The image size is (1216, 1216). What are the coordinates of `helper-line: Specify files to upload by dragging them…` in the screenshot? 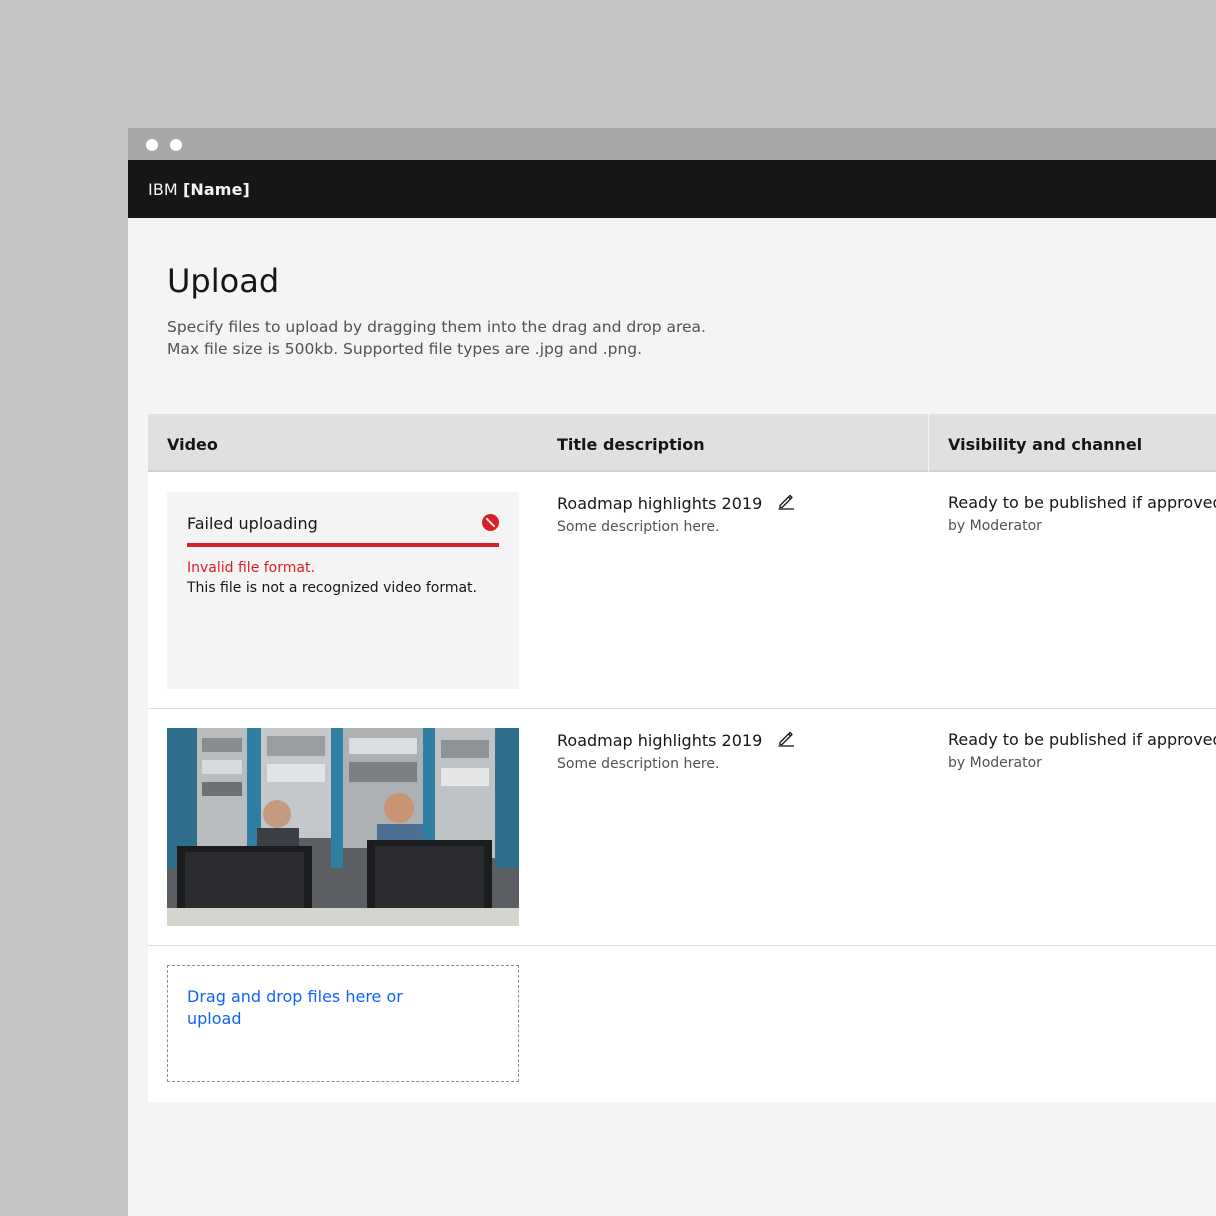 It's located at (436, 327).